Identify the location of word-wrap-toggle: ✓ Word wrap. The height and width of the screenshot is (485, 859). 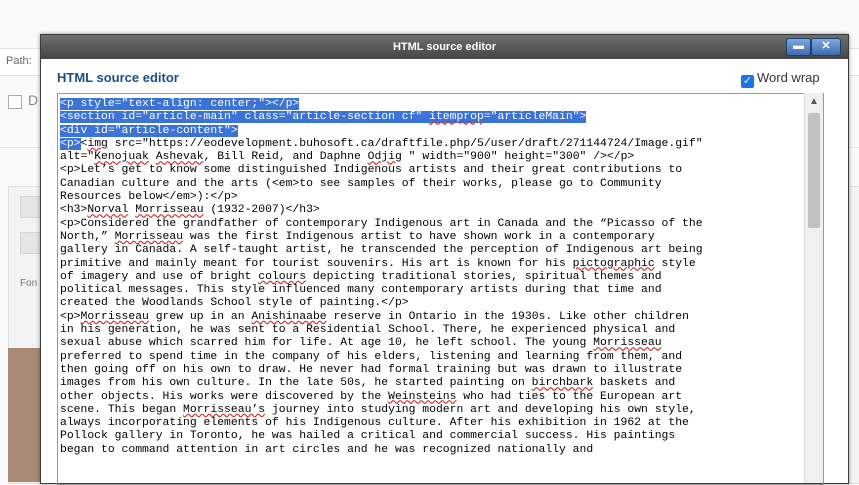
(780, 79).